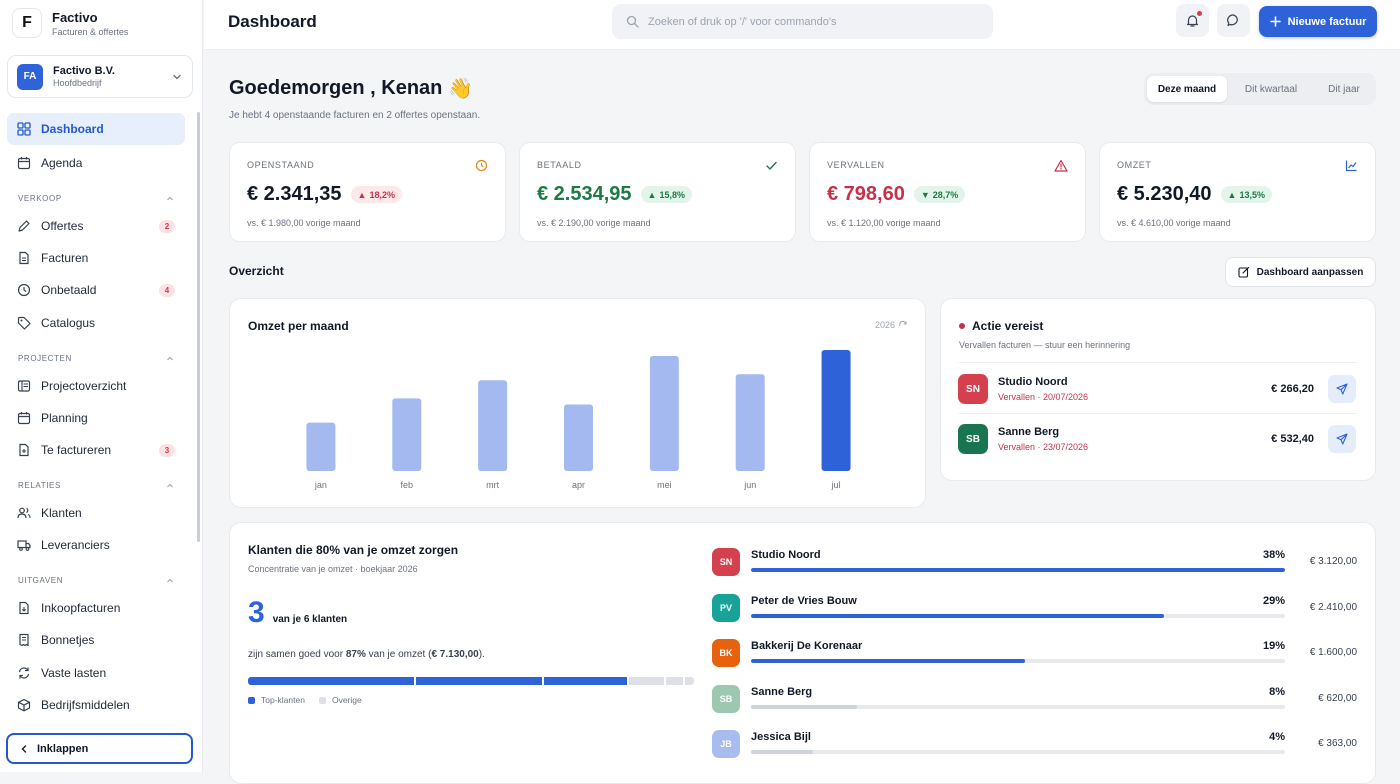 This screenshot has width=1400, height=784. Describe the element at coordinates (807, 646) in the screenshot. I see `client-name: Bakkerij De Korenaar` at that location.